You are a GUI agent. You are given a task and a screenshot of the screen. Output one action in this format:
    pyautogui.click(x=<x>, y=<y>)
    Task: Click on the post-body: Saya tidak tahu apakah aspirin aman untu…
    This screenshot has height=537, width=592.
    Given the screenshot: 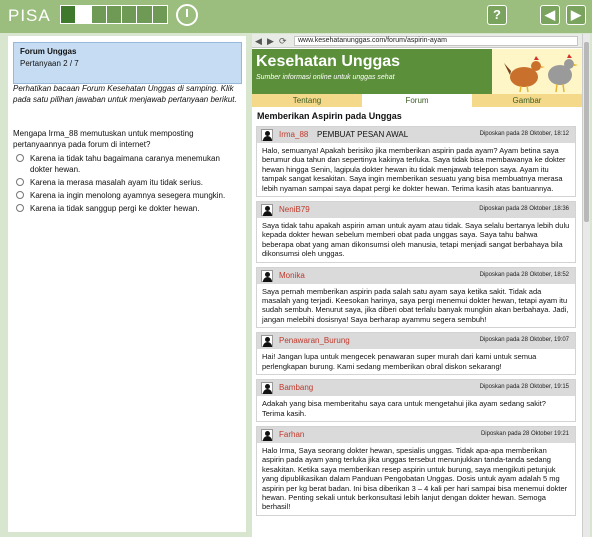 What is the action you would take?
    pyautogui.click(x=416, y=240)
    